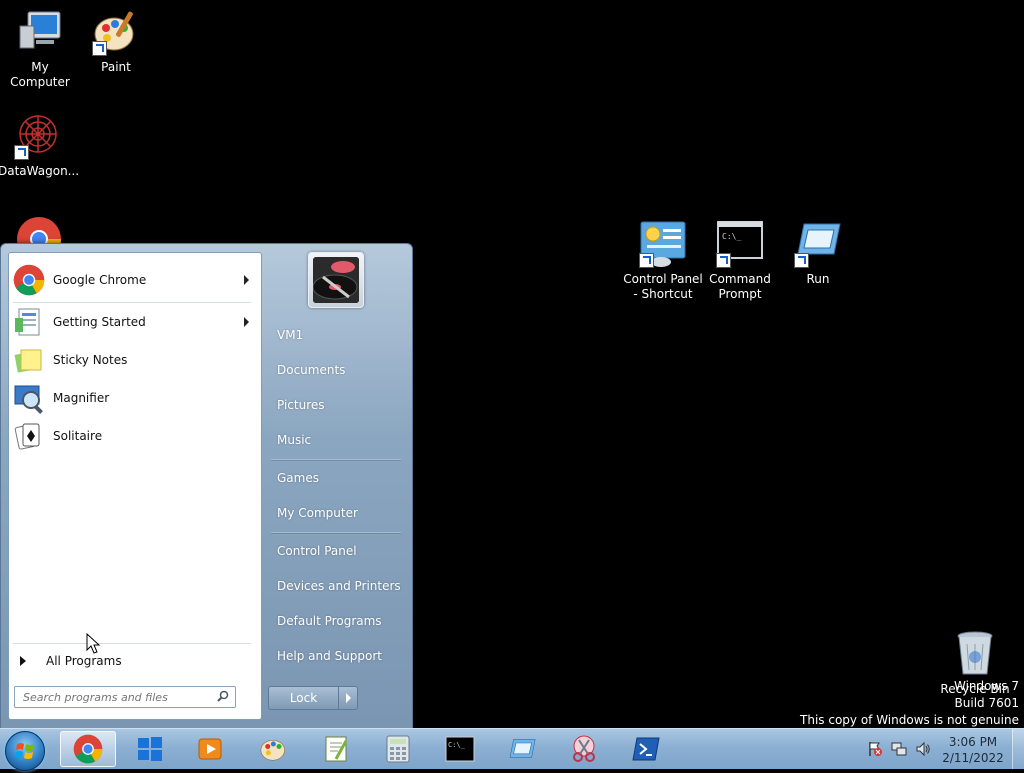 The width and height of the screenshot is (1024, 773). What do you see at coordinates (663, 244) in the screenshot?
I see `control-panel-icon` at bounding box center [663, 244].